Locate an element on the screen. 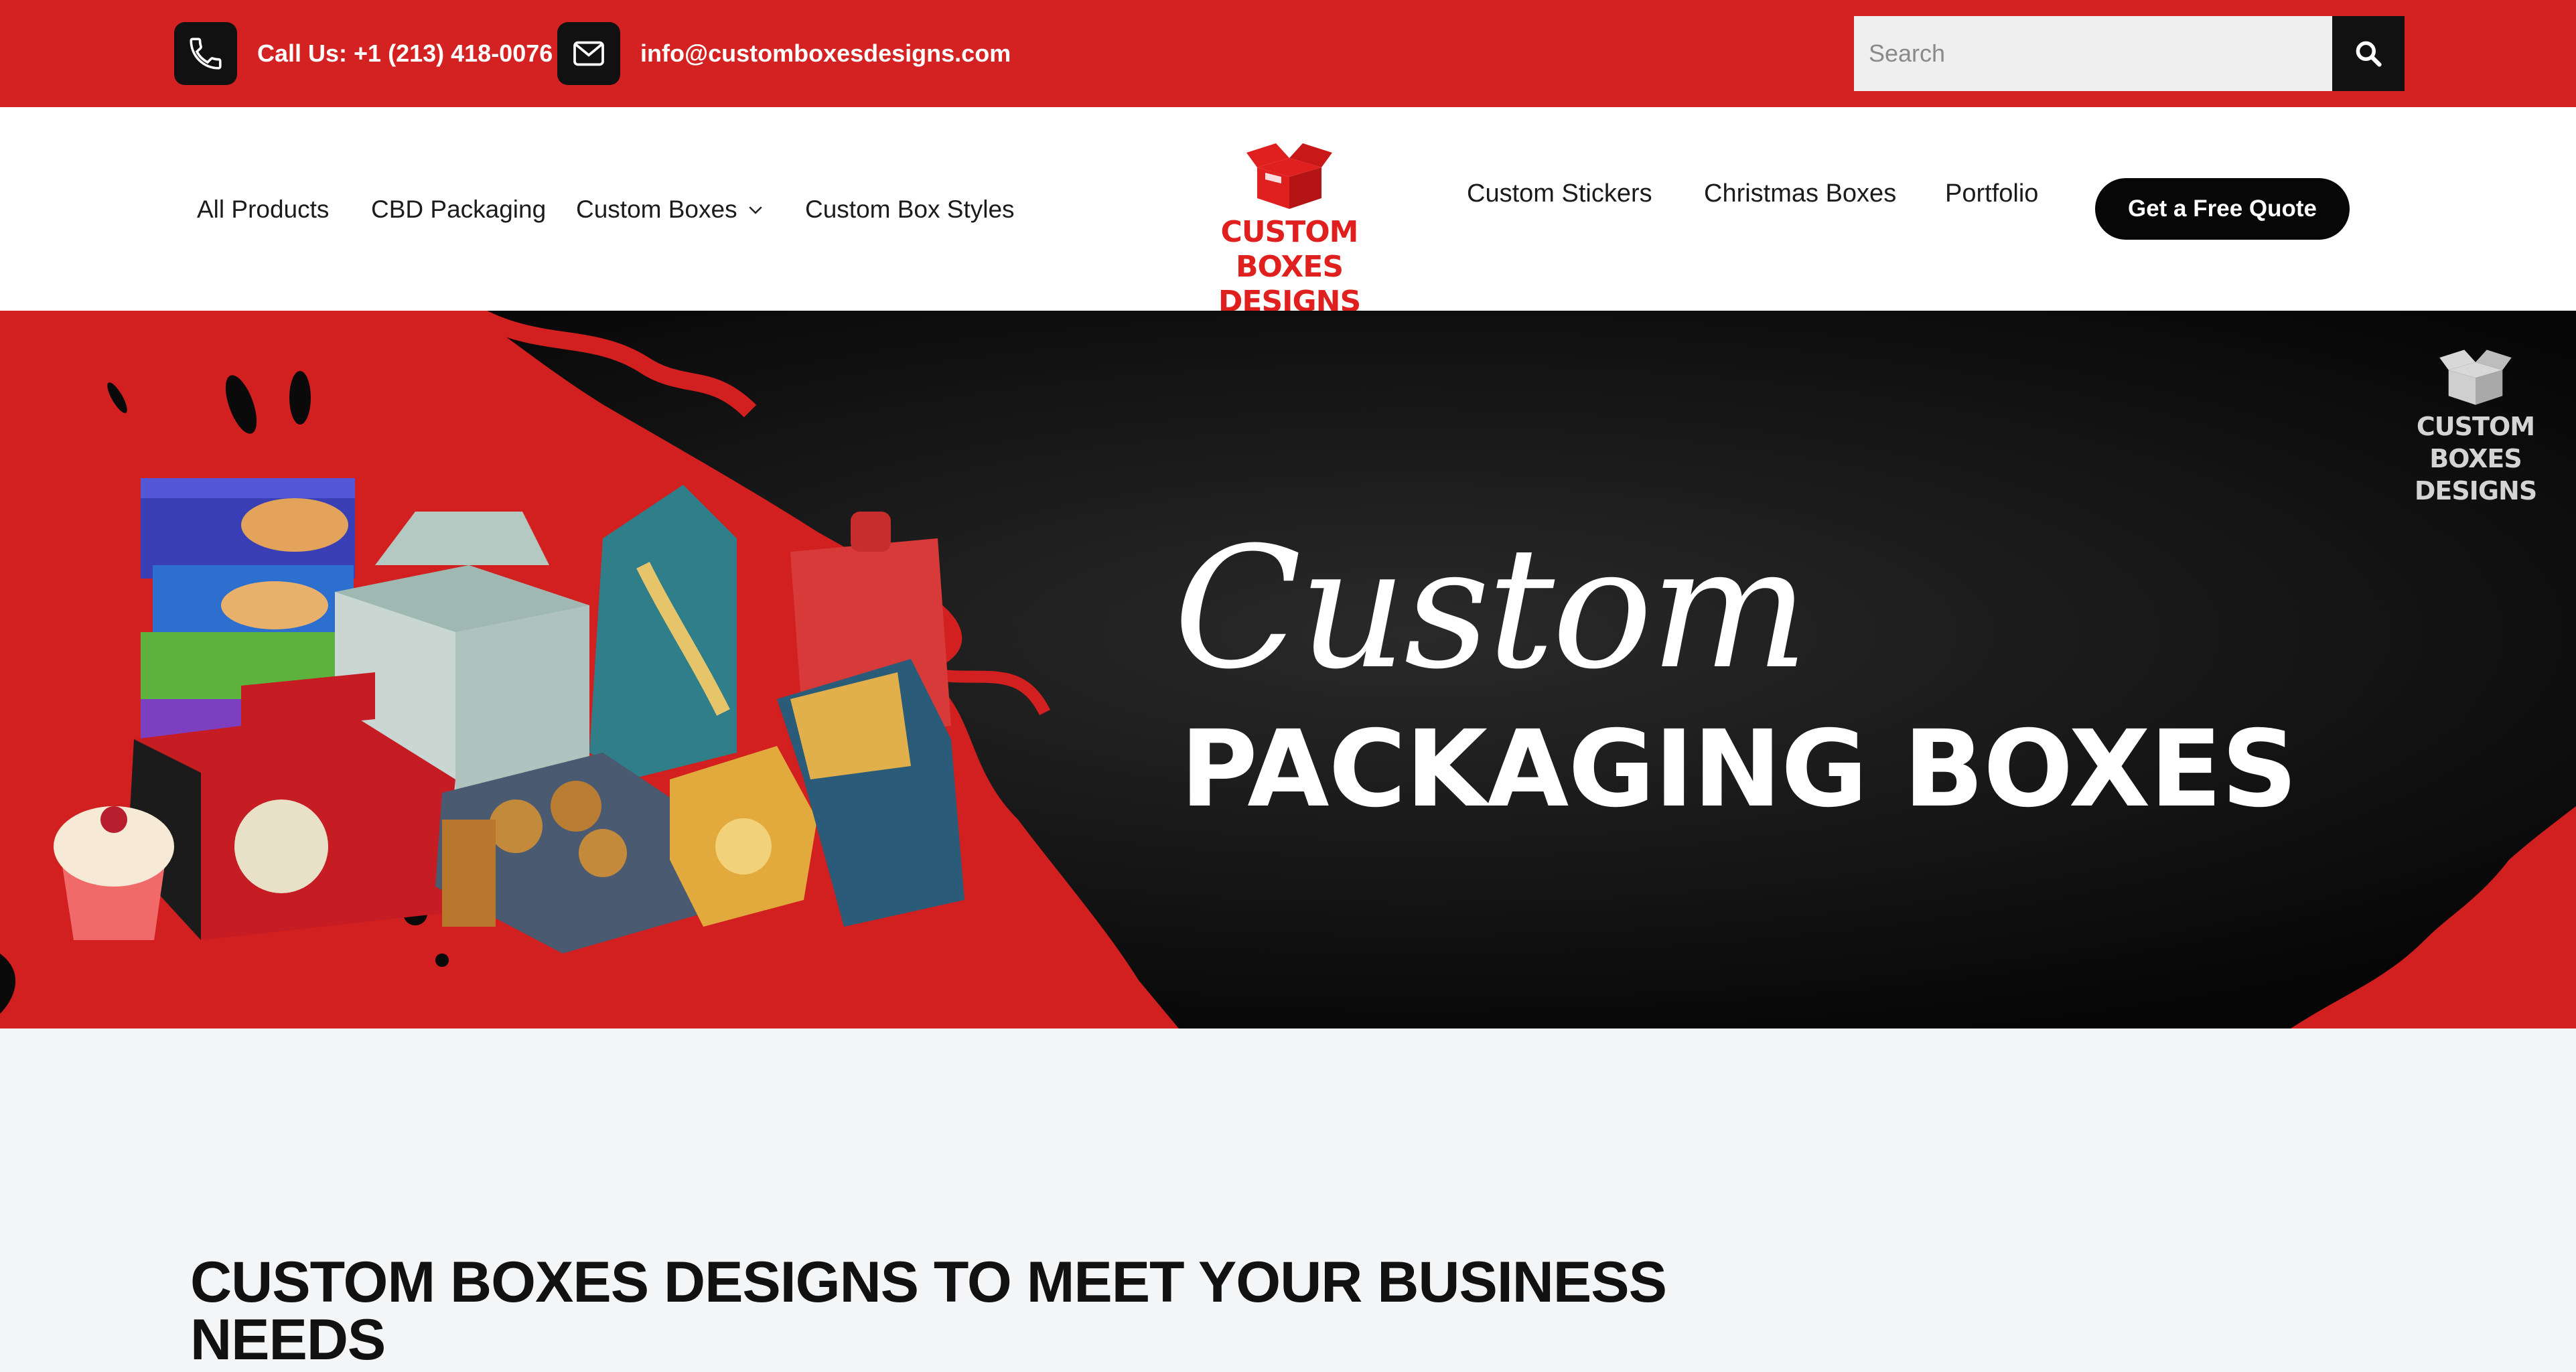 The image size is (2576, 1372). nav-custom-box-styles: Custom Box Styles is located at coordinates (910, 210).